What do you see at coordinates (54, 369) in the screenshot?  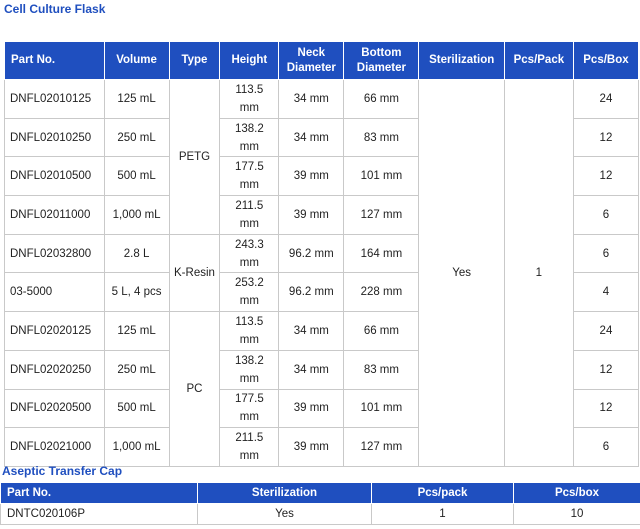 I see `part-no-cell: DNFL02020250` at bounding box center [54, 369].